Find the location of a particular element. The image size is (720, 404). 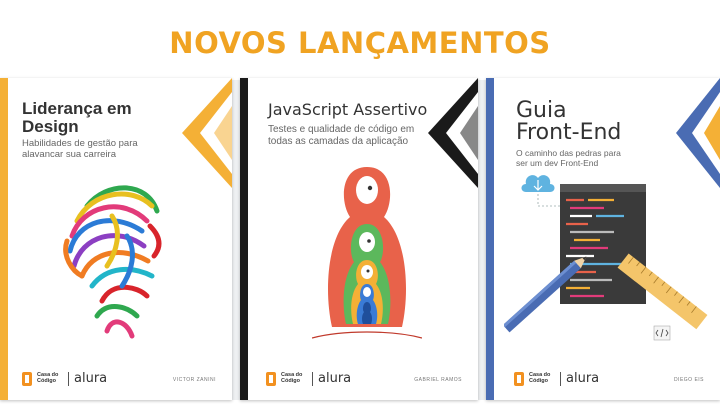

book-title: Guia Front-End is located at coordinates (569, 121).